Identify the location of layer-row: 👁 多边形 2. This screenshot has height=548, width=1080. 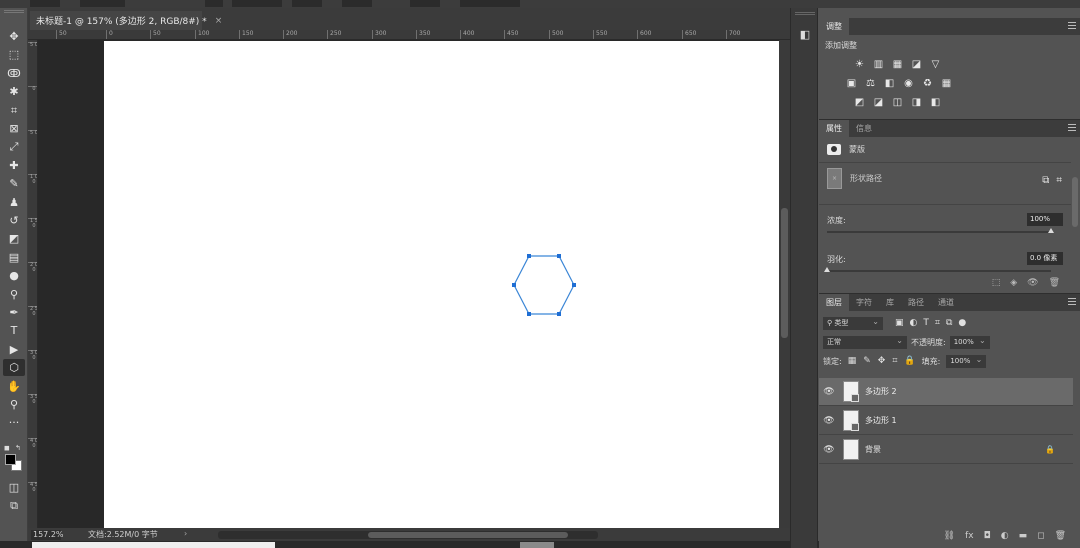
(946, 392).